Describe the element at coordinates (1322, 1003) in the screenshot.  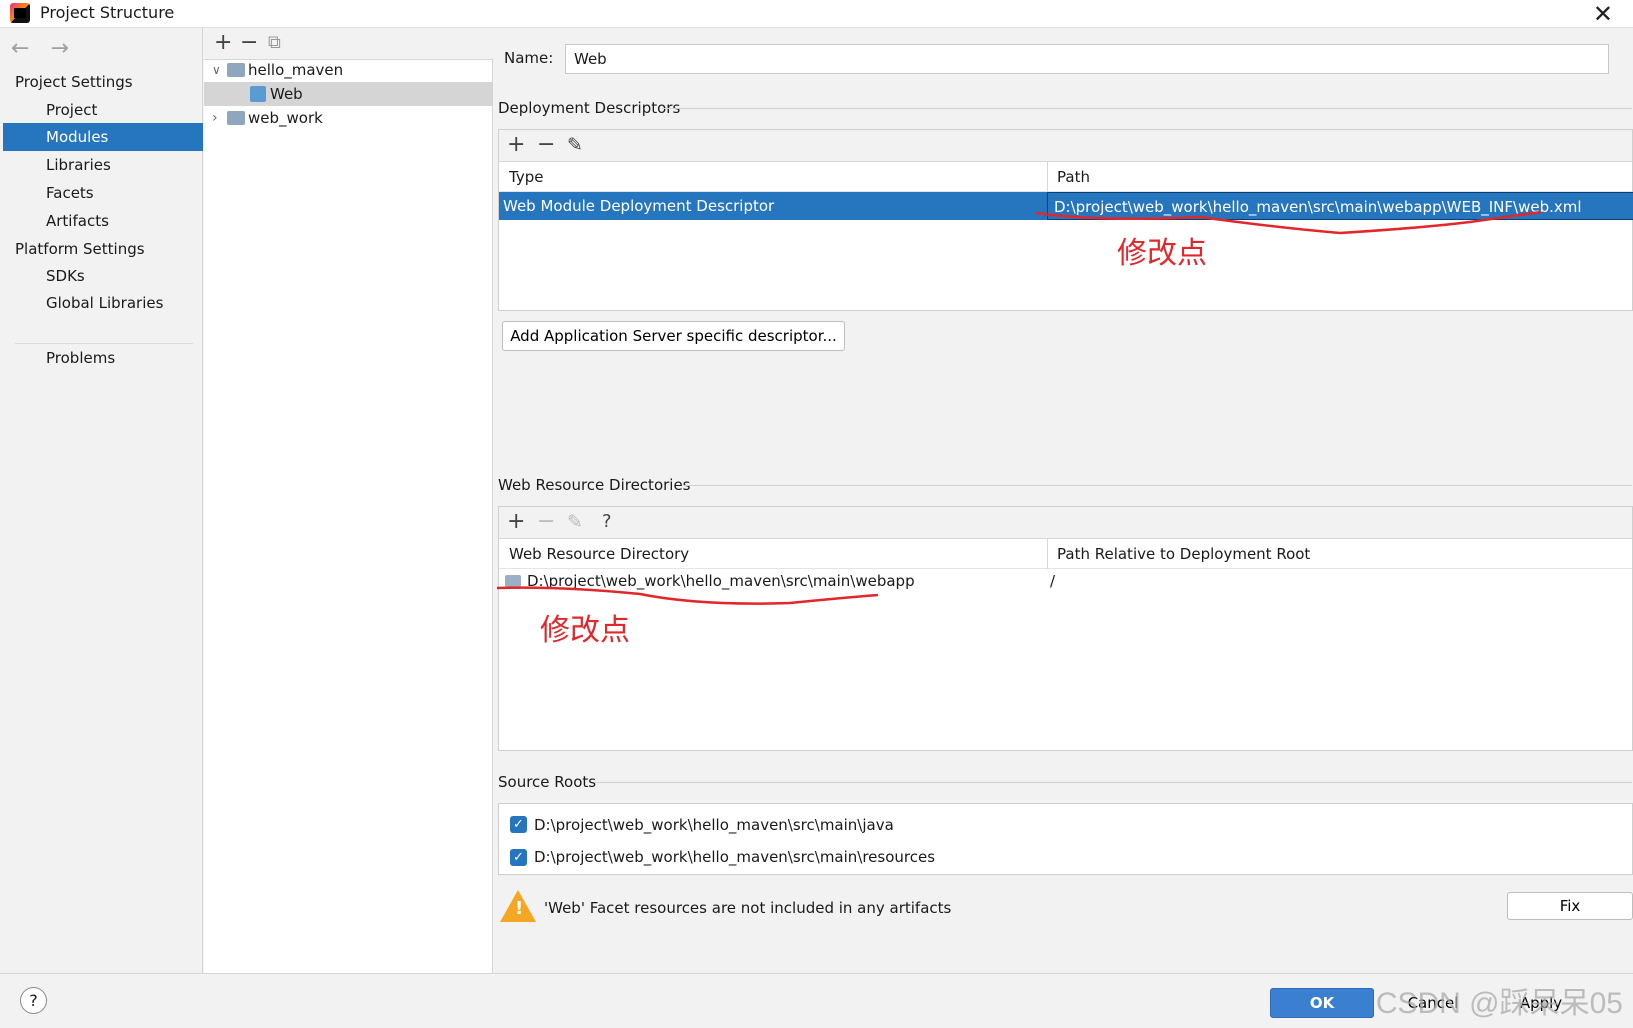
I see `ok-button: OK` at that location.